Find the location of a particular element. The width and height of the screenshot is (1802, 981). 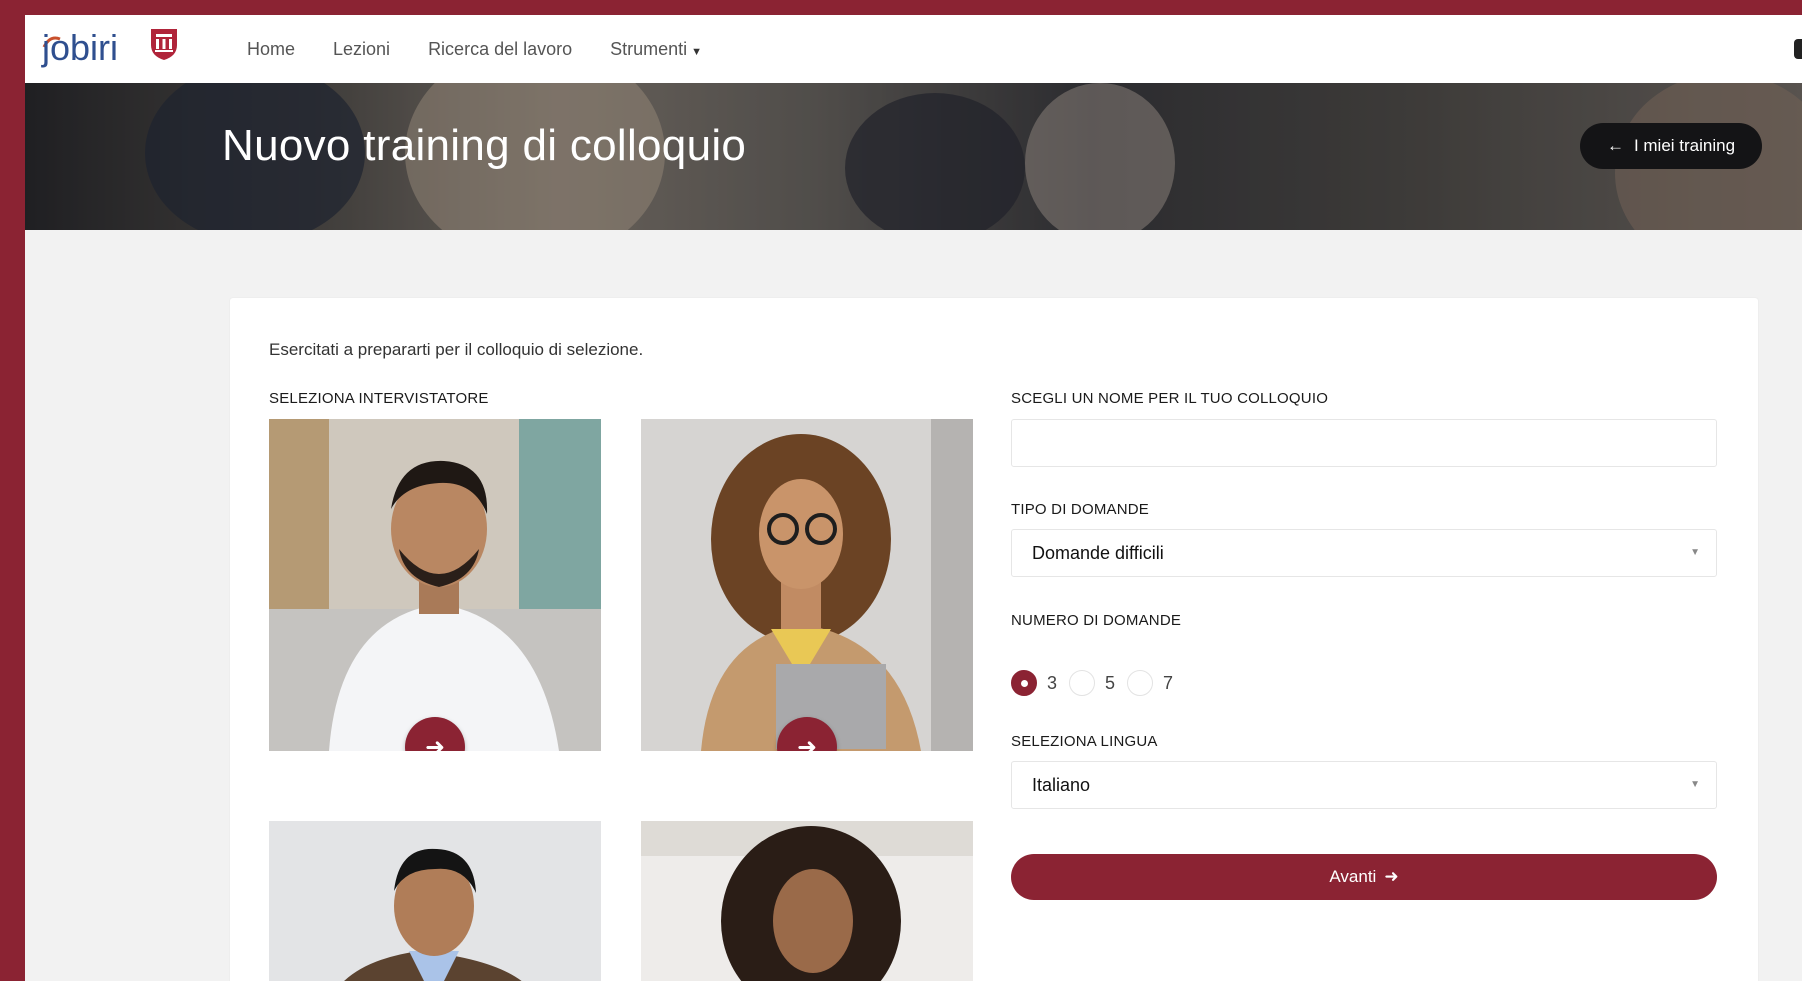

my-trainings-button: ← I miei training is located at coordinates (1671, 146).